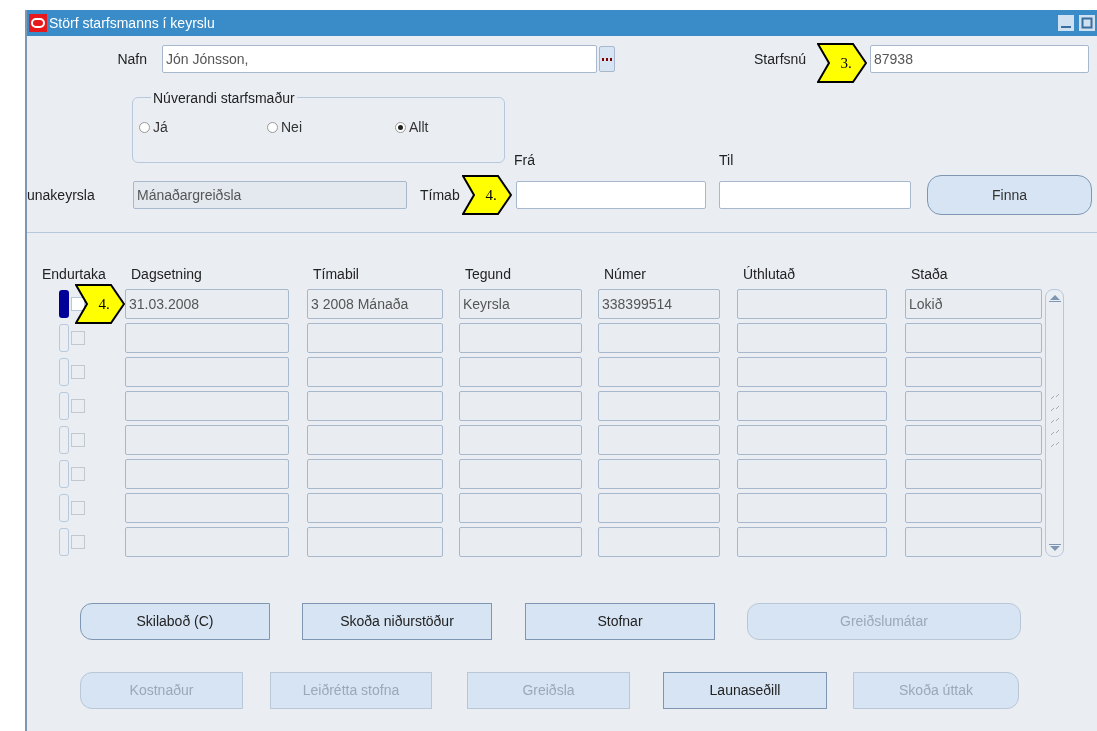 The image size is (1097, 731). What do you see at coordinates (488, 274) in the screenshot?
I see `column-header: Tegund` at bounding box center [488, 274].